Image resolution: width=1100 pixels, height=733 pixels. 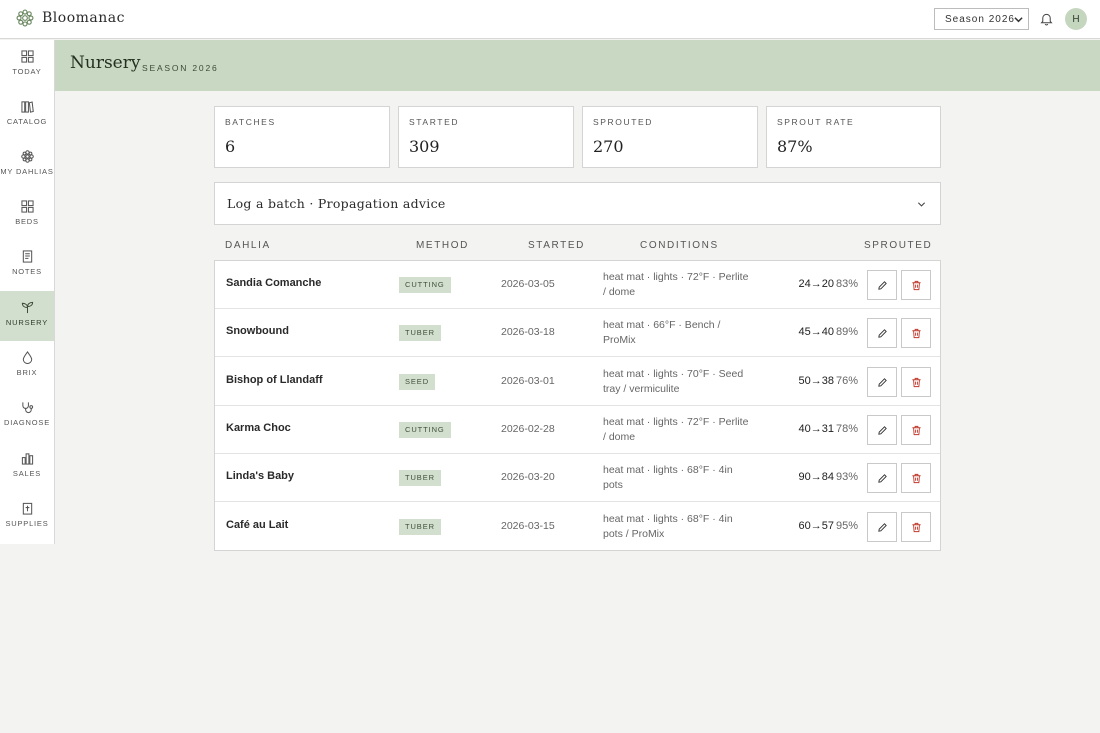 What do you see at coordinates (27, 366) in the screenshot?
I see `sidebar-item-brix: BRIX` at bounding box center [27, 366].